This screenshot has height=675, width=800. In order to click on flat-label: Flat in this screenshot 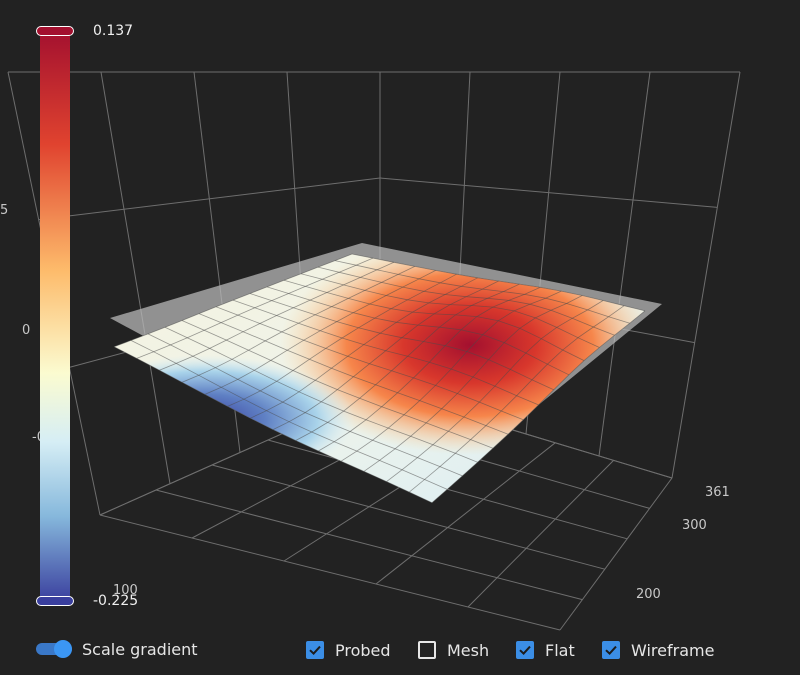, I will do `click(560, 650)`.